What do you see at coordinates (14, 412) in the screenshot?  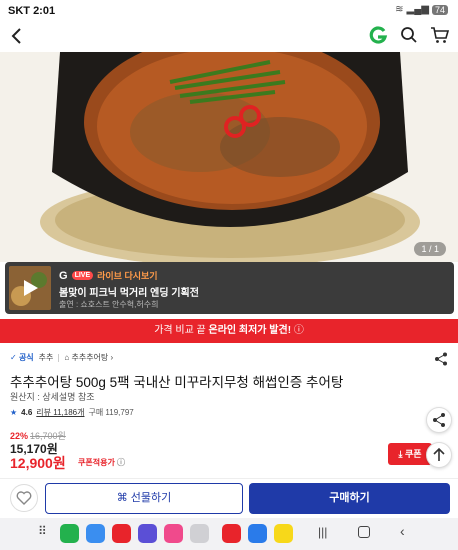 I see `star-icon: ★` at bounding box center [14, 412].